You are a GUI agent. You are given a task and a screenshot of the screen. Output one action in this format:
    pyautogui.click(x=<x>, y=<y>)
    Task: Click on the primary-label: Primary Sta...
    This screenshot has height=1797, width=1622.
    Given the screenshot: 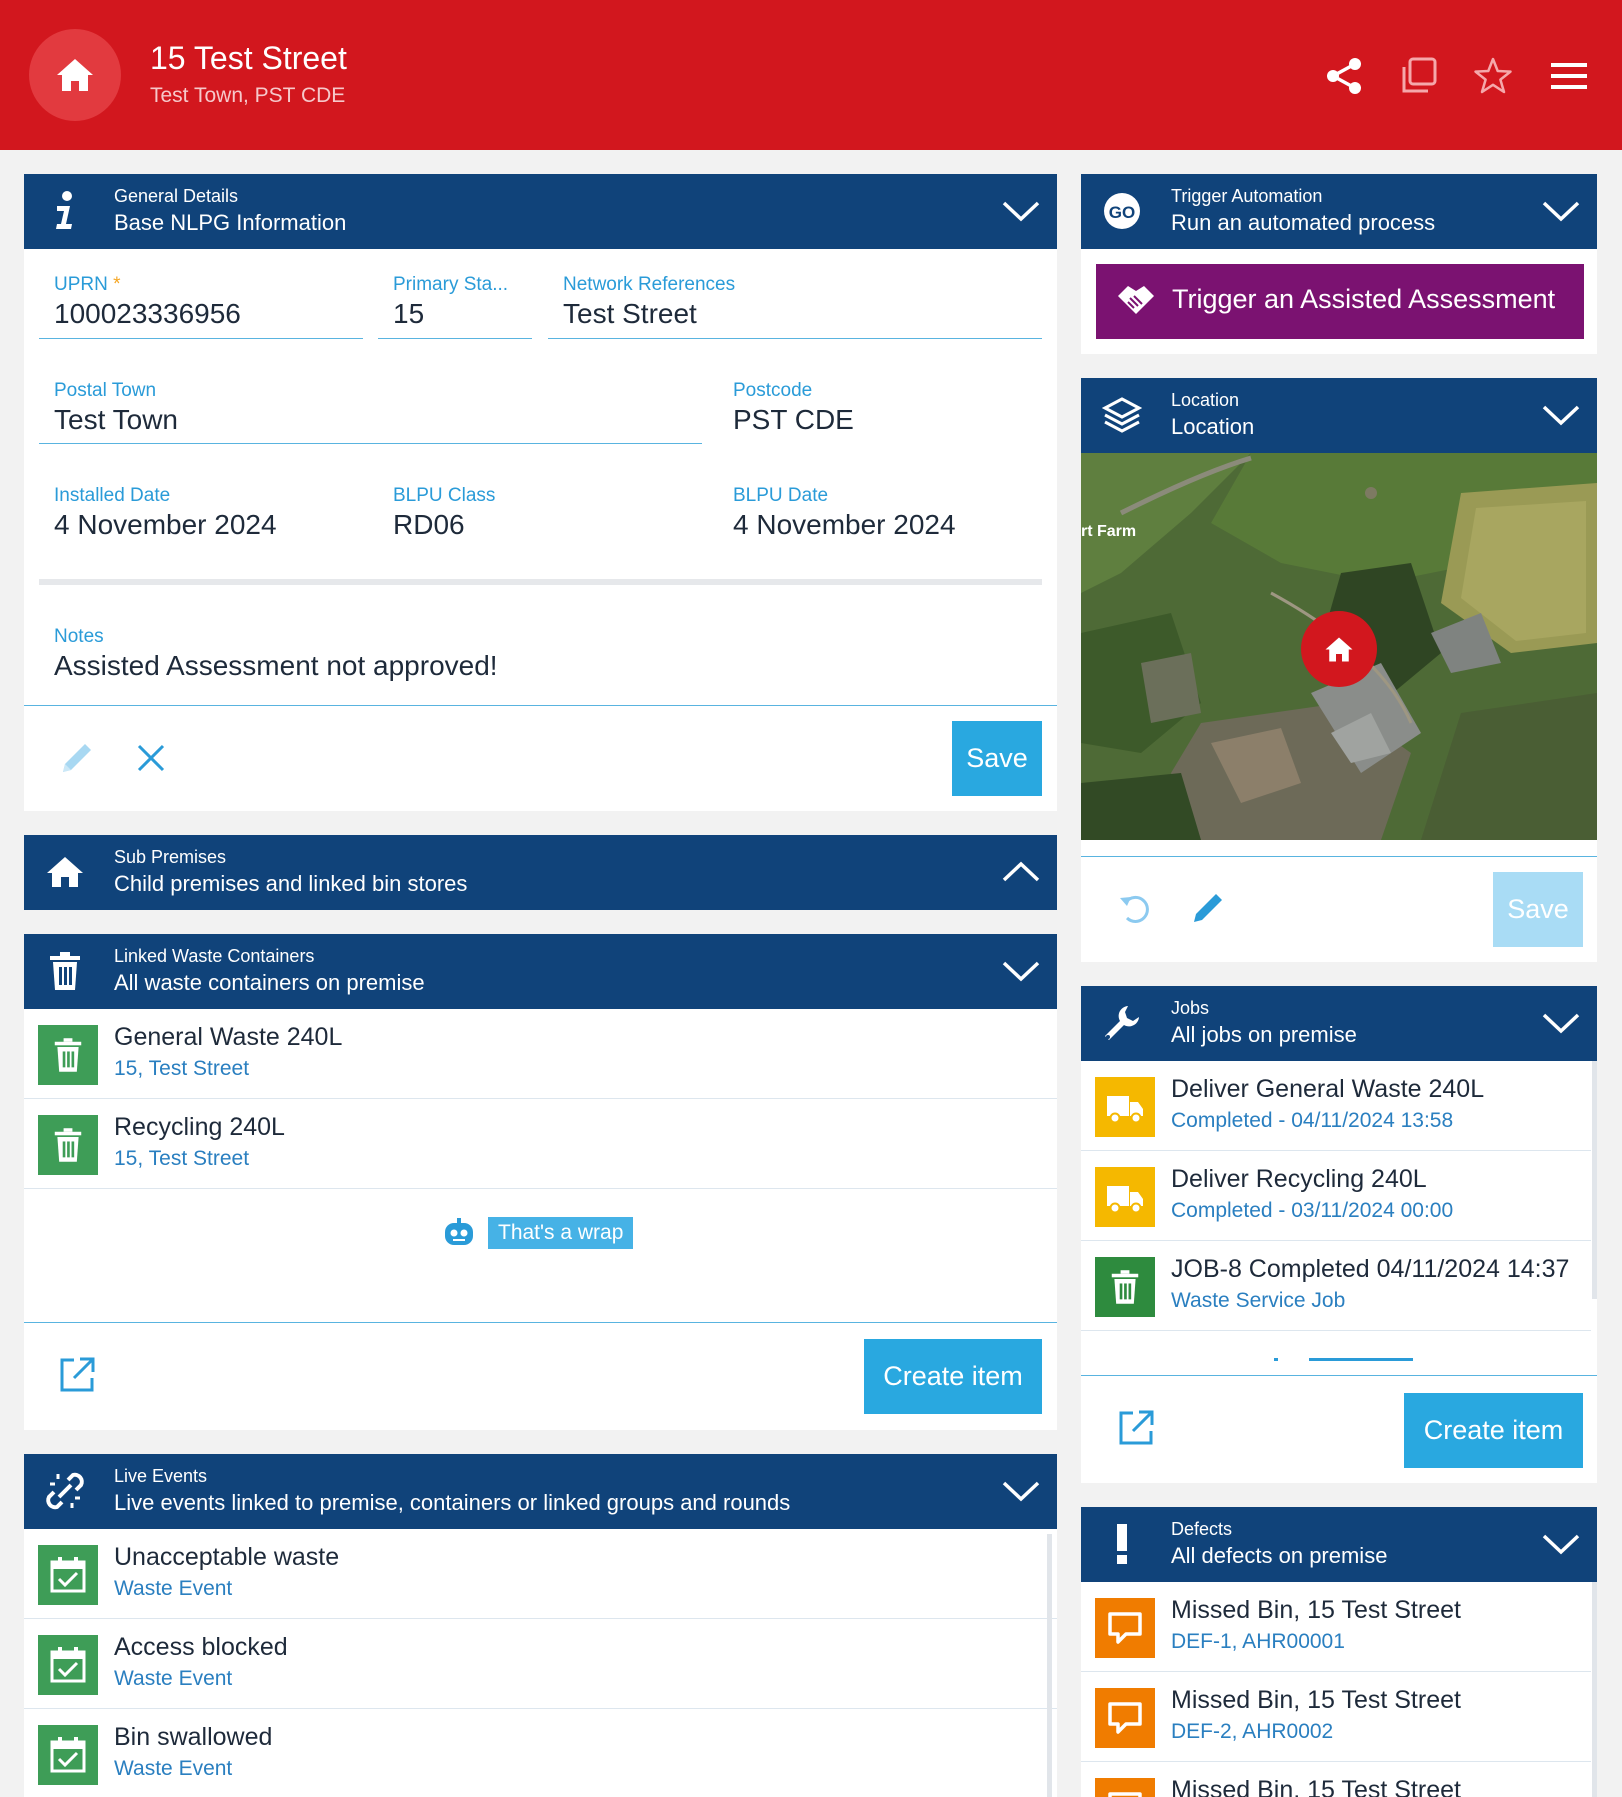 What is the action you would take?
    pyautogui.click(x=451, y=284)
    